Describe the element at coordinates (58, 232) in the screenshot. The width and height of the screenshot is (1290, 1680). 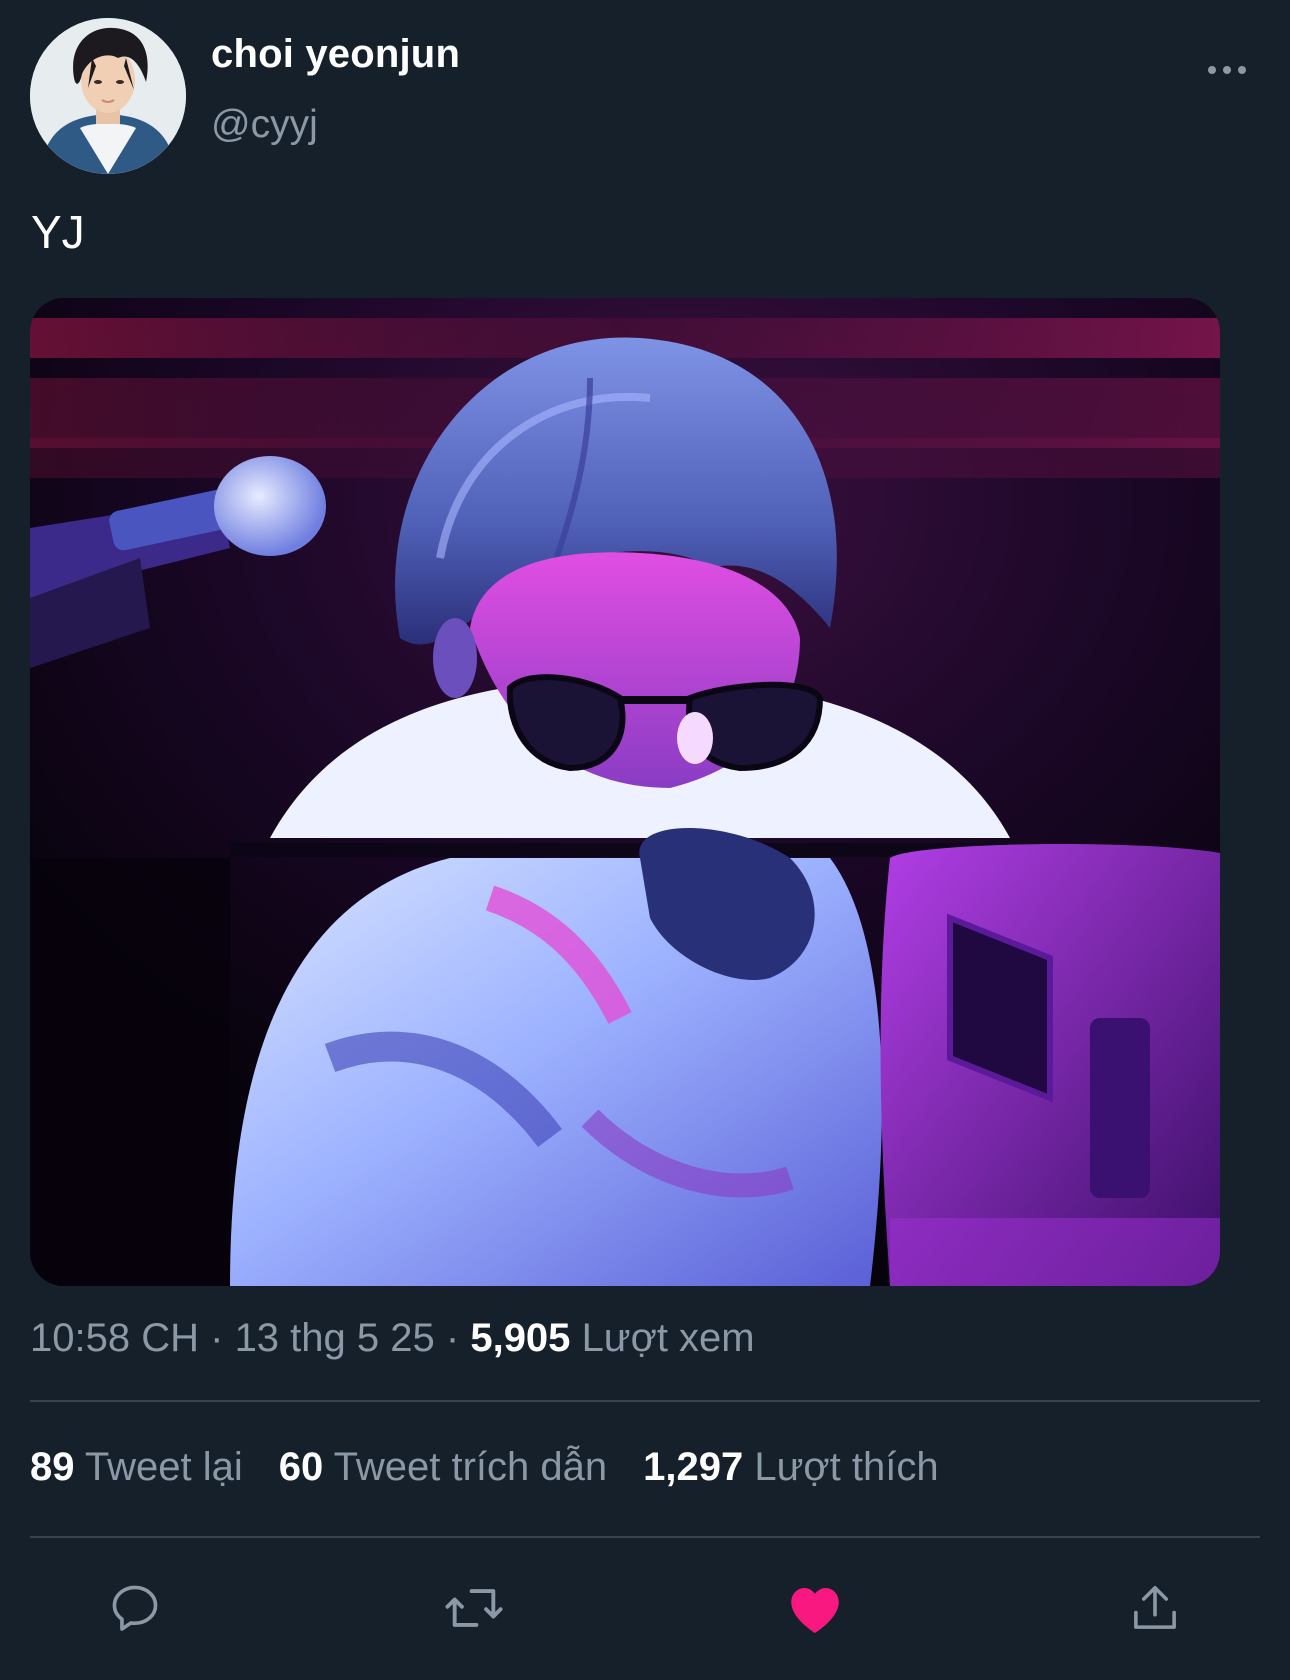
I see `tweet-text: YJ` at that location.